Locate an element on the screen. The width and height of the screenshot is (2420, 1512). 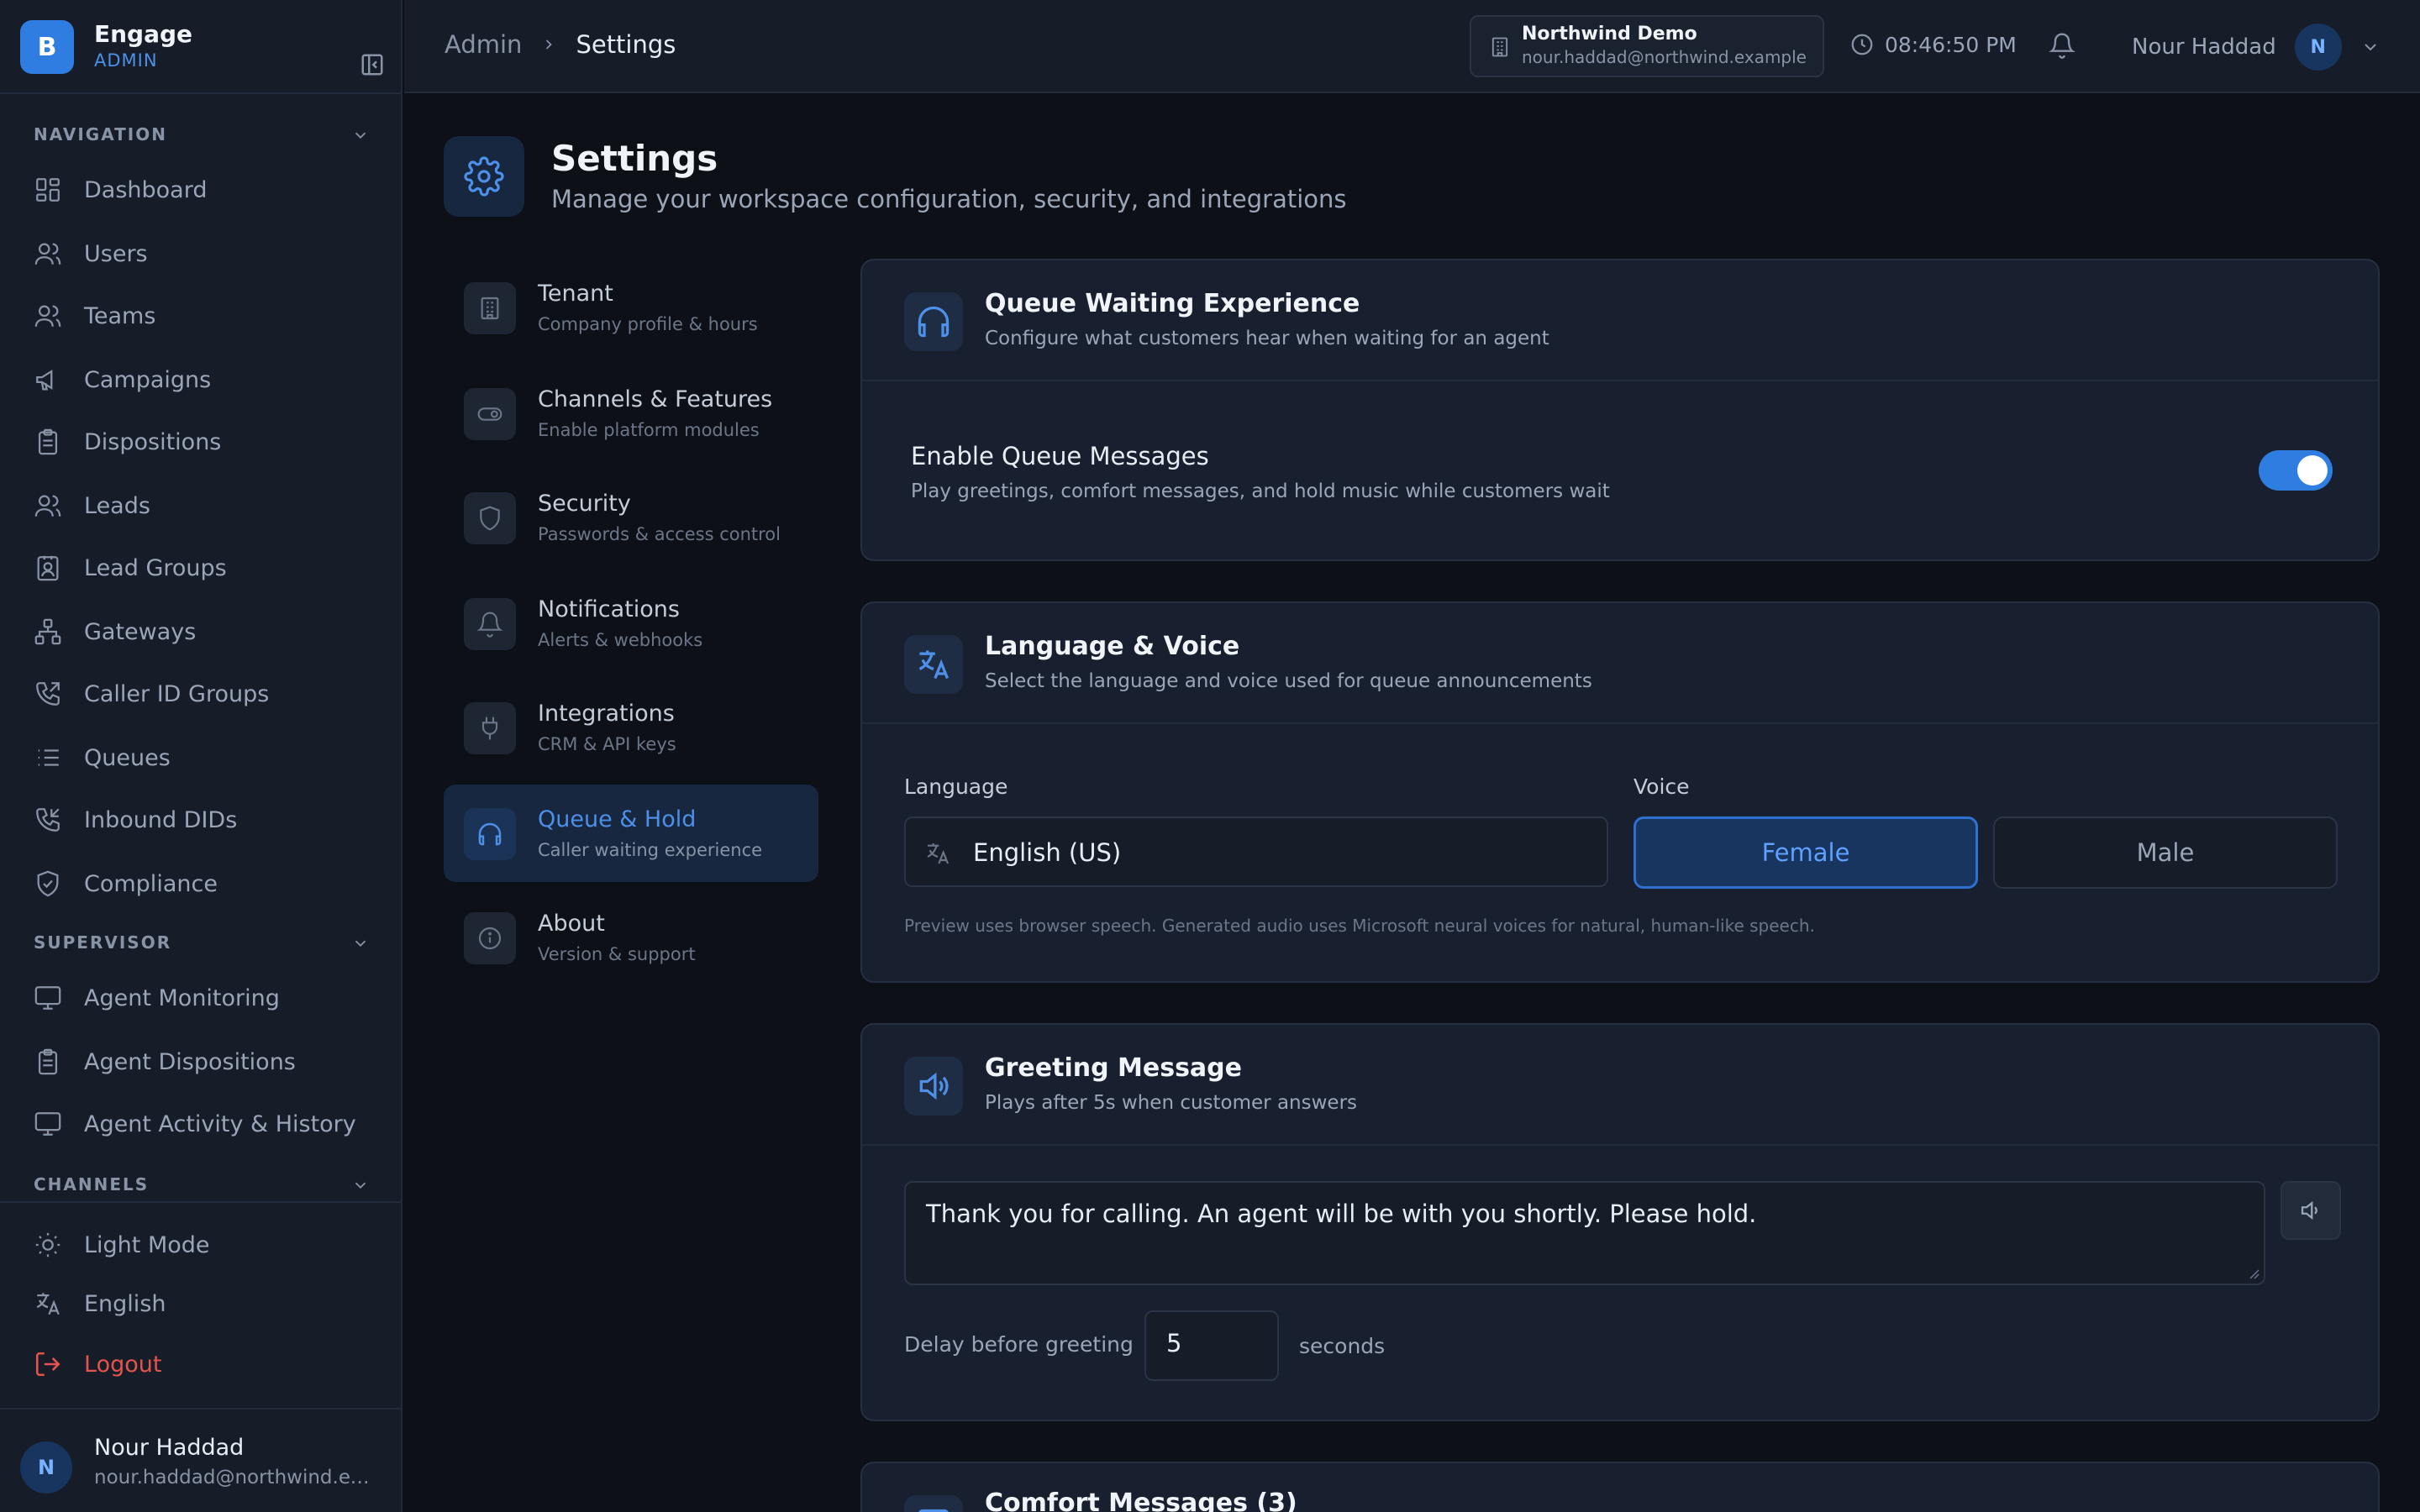
settings-tab-title: Security is located at coordinates (584, 504).